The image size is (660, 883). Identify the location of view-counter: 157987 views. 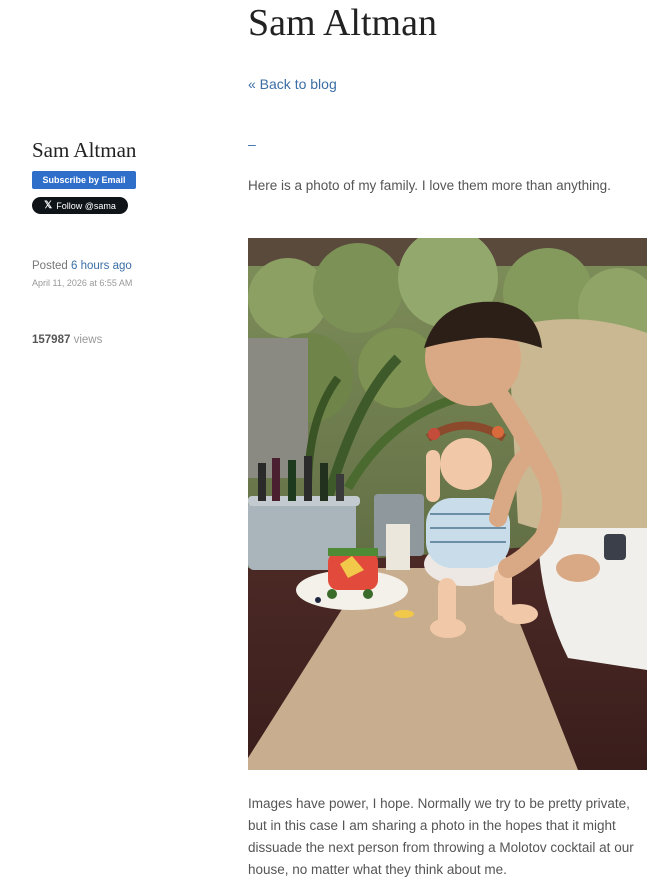
(67, 340).